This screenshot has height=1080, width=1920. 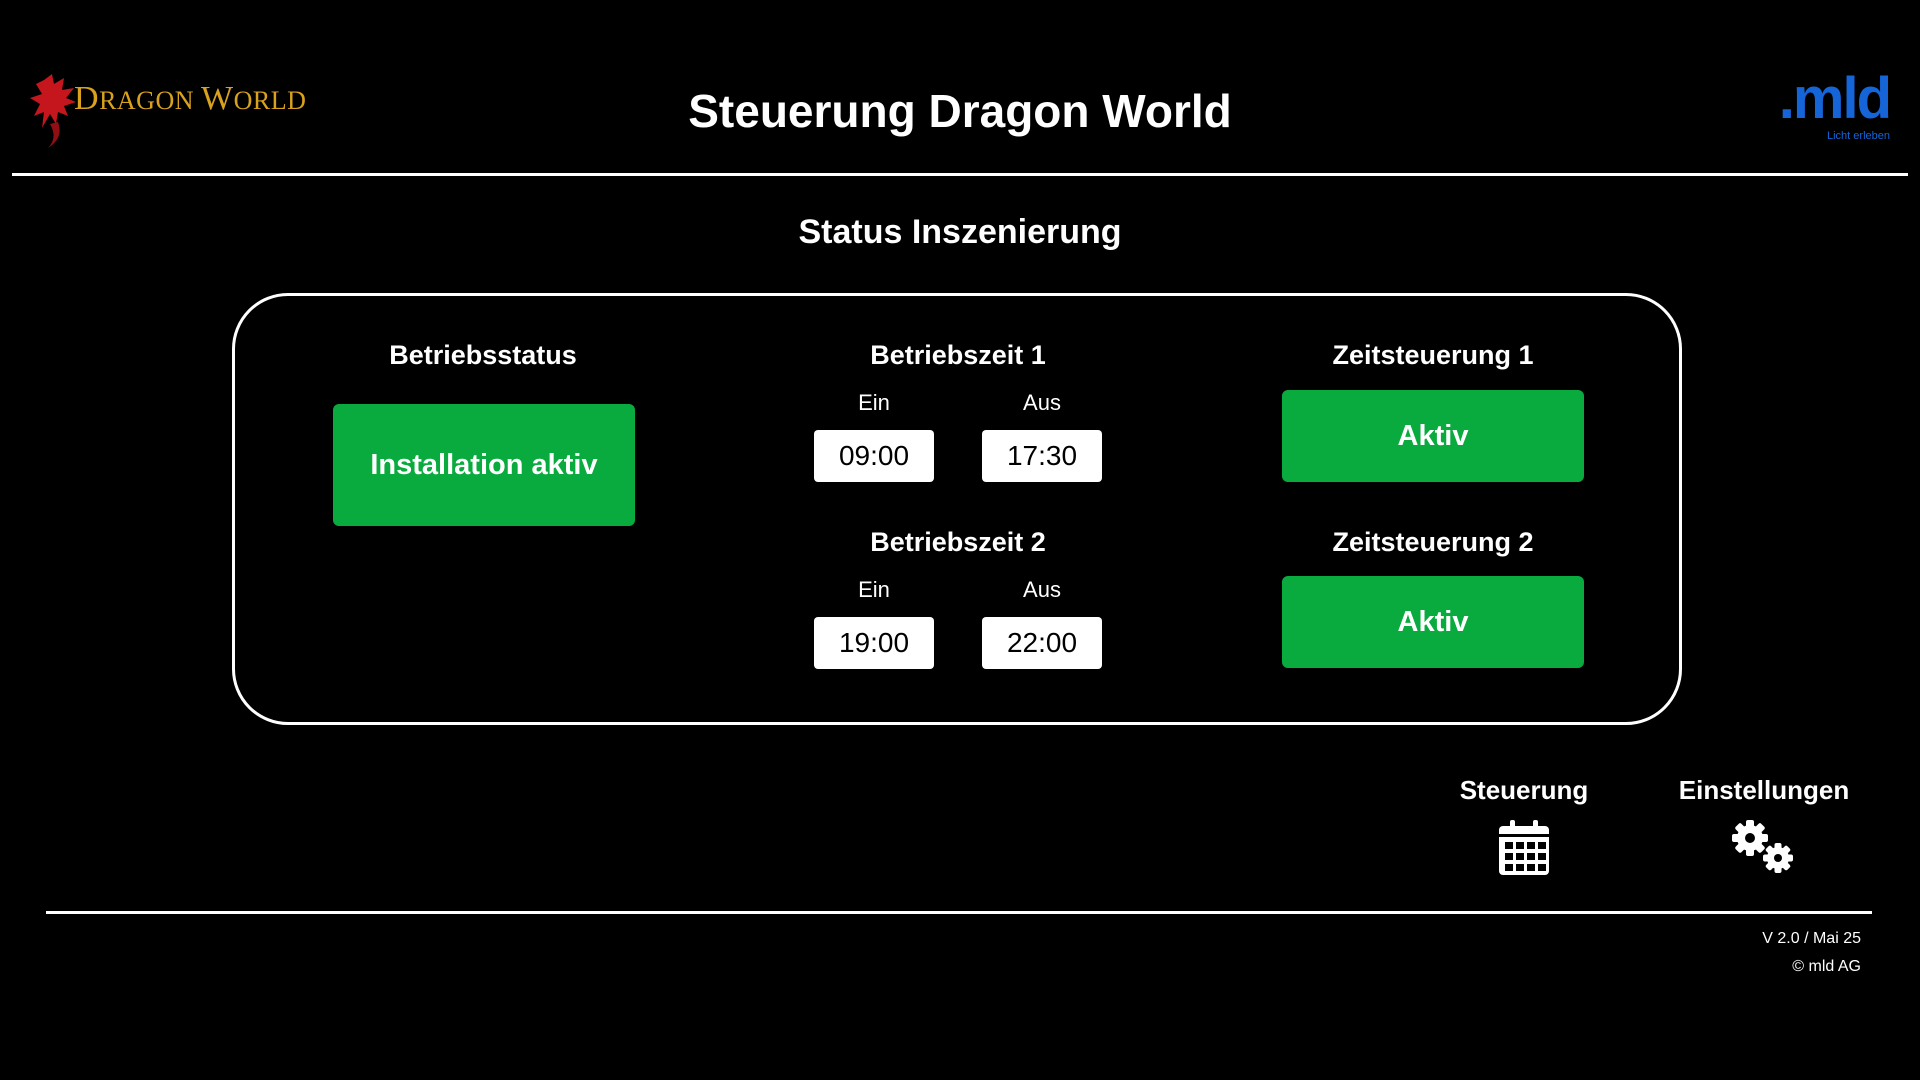 What do you see at coordinates (874, 402) in the screenshot?
I see `betriebszeit-1-on-label: Ein` at bounding box center [874, 402].